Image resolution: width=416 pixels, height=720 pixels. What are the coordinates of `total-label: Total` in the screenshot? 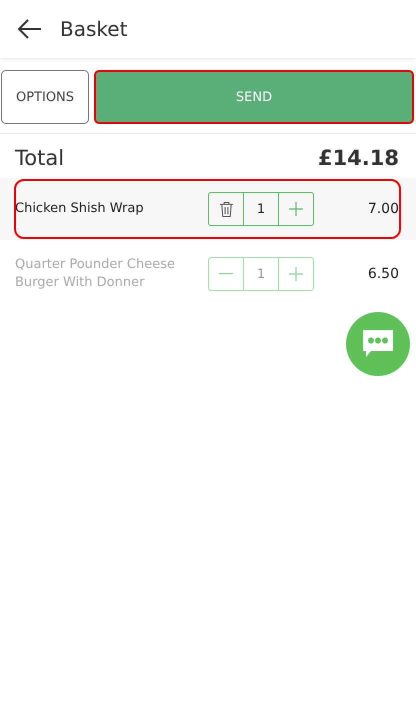 It's located at (39, 158).